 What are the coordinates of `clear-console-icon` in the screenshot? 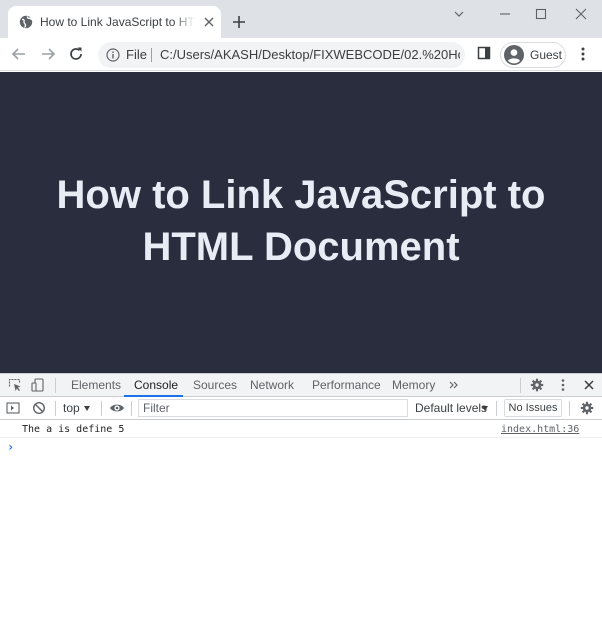 It's located at (39, 408).